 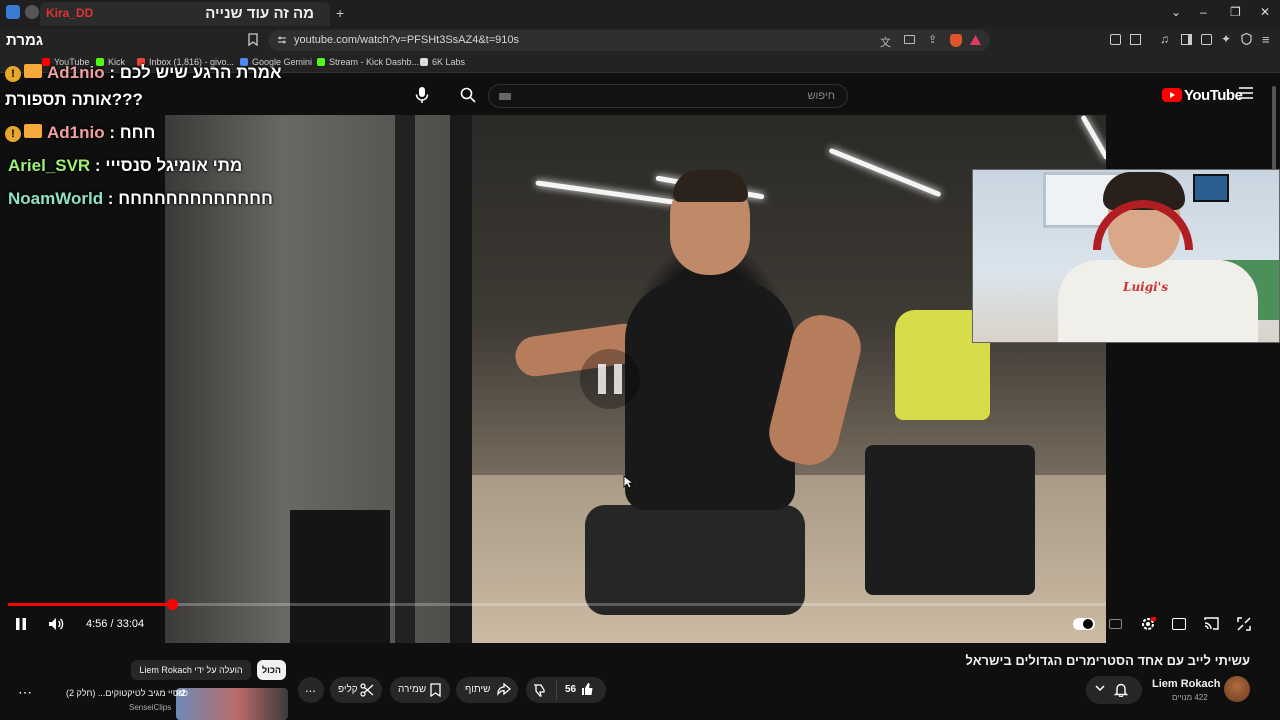 What do you see at coordinates (1115, 624) in the screenshot?
I see `subtitles-icon` at bounding box center [1115, 624].